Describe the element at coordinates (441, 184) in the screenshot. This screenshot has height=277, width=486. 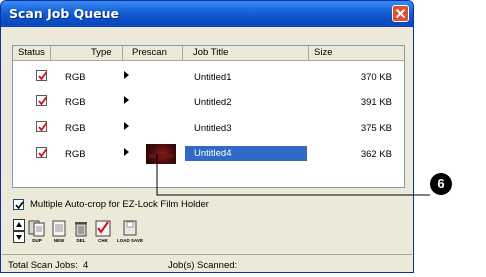
I see `callout-badge: 6` at that location.